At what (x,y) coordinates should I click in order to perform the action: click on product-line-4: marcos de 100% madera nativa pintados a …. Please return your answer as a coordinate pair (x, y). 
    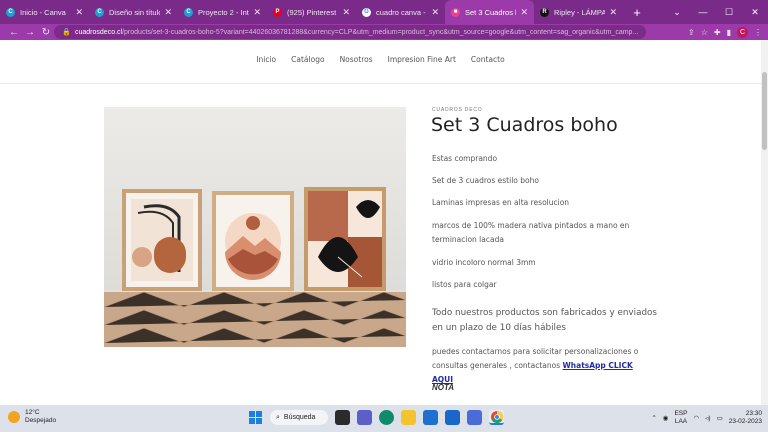
    Looking at the image, I should click on (531, 232).